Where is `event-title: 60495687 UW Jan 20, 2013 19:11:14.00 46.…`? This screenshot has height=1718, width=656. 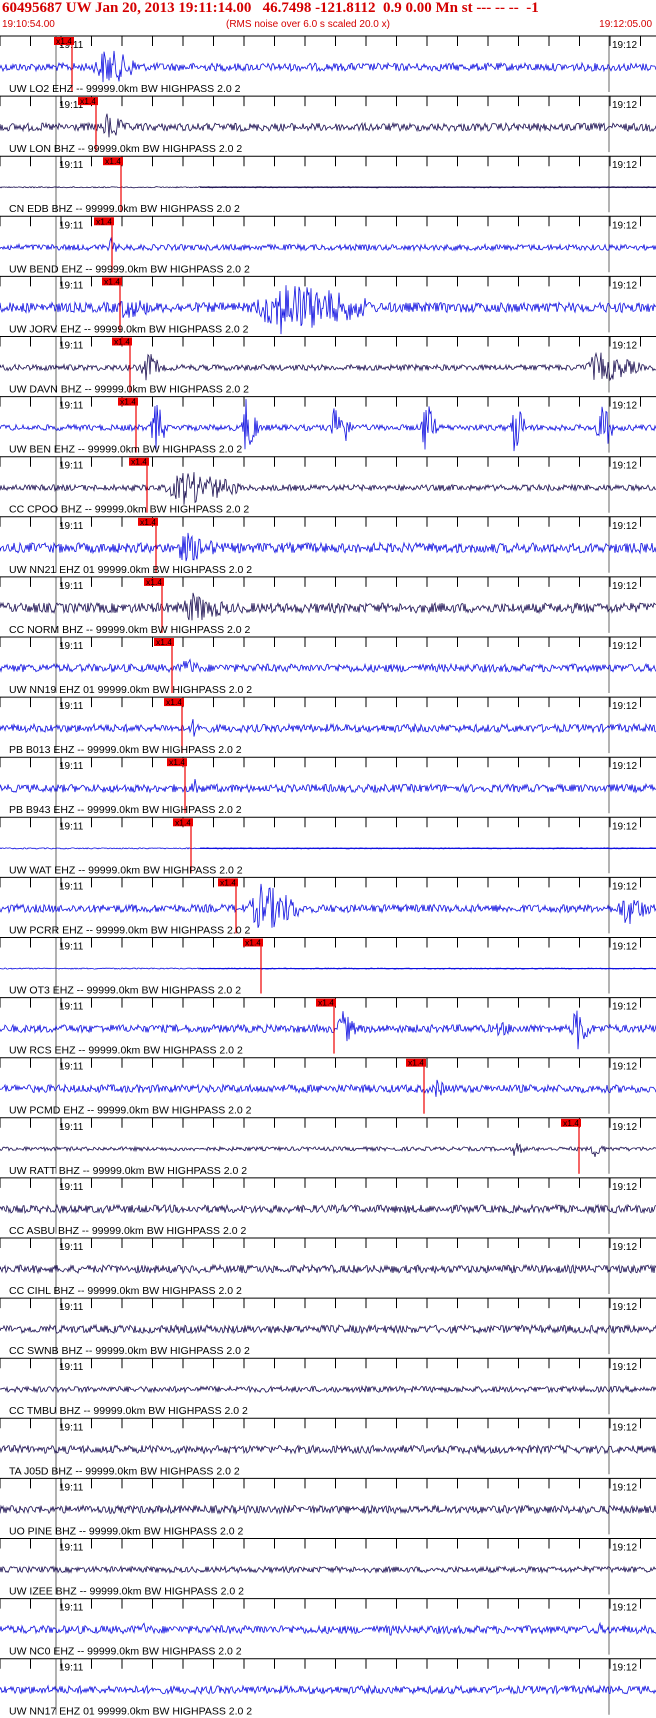 event-title: 60495687 UW Jan 20, 2013 19:11:14.00 46.… is located at coordinates (270, 8).